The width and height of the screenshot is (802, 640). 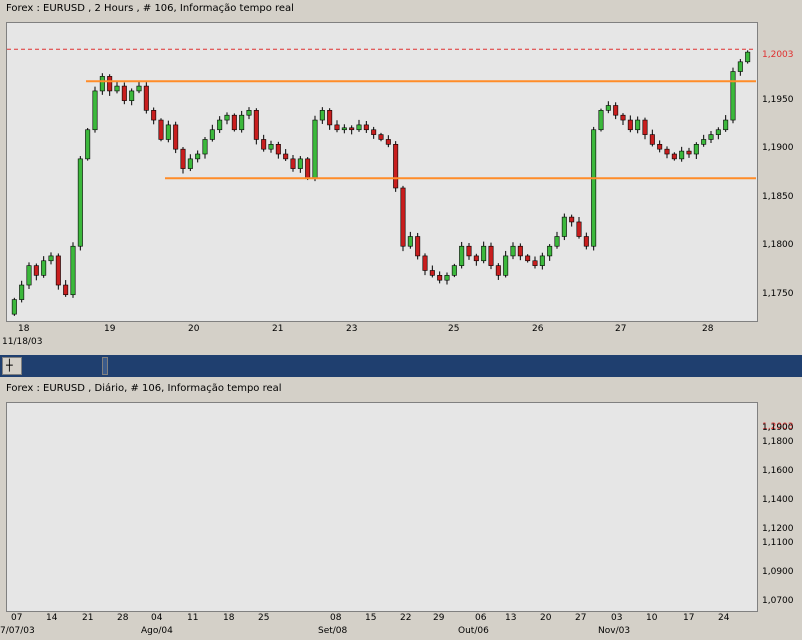 I want to click on bottom-y-tick: 1,1600, so click(x=778, y=471).